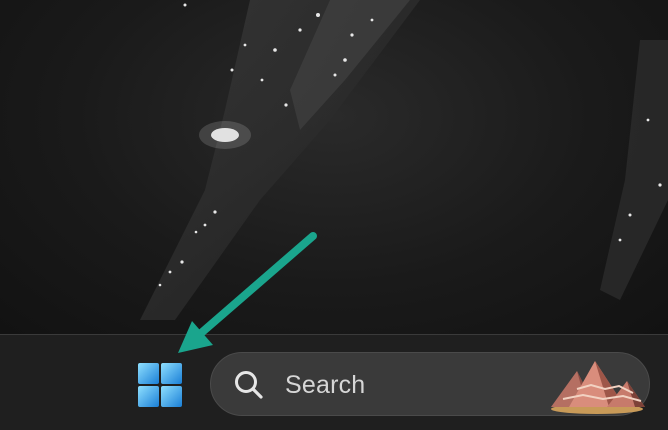 This screenshot has width=668, height=430. Describe the element at coordinates (249, 385) in the screenshot. I see `search-icon` at that location.